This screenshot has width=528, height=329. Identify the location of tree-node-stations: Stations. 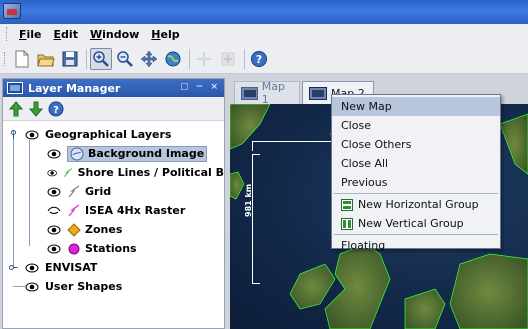
(113, 248).